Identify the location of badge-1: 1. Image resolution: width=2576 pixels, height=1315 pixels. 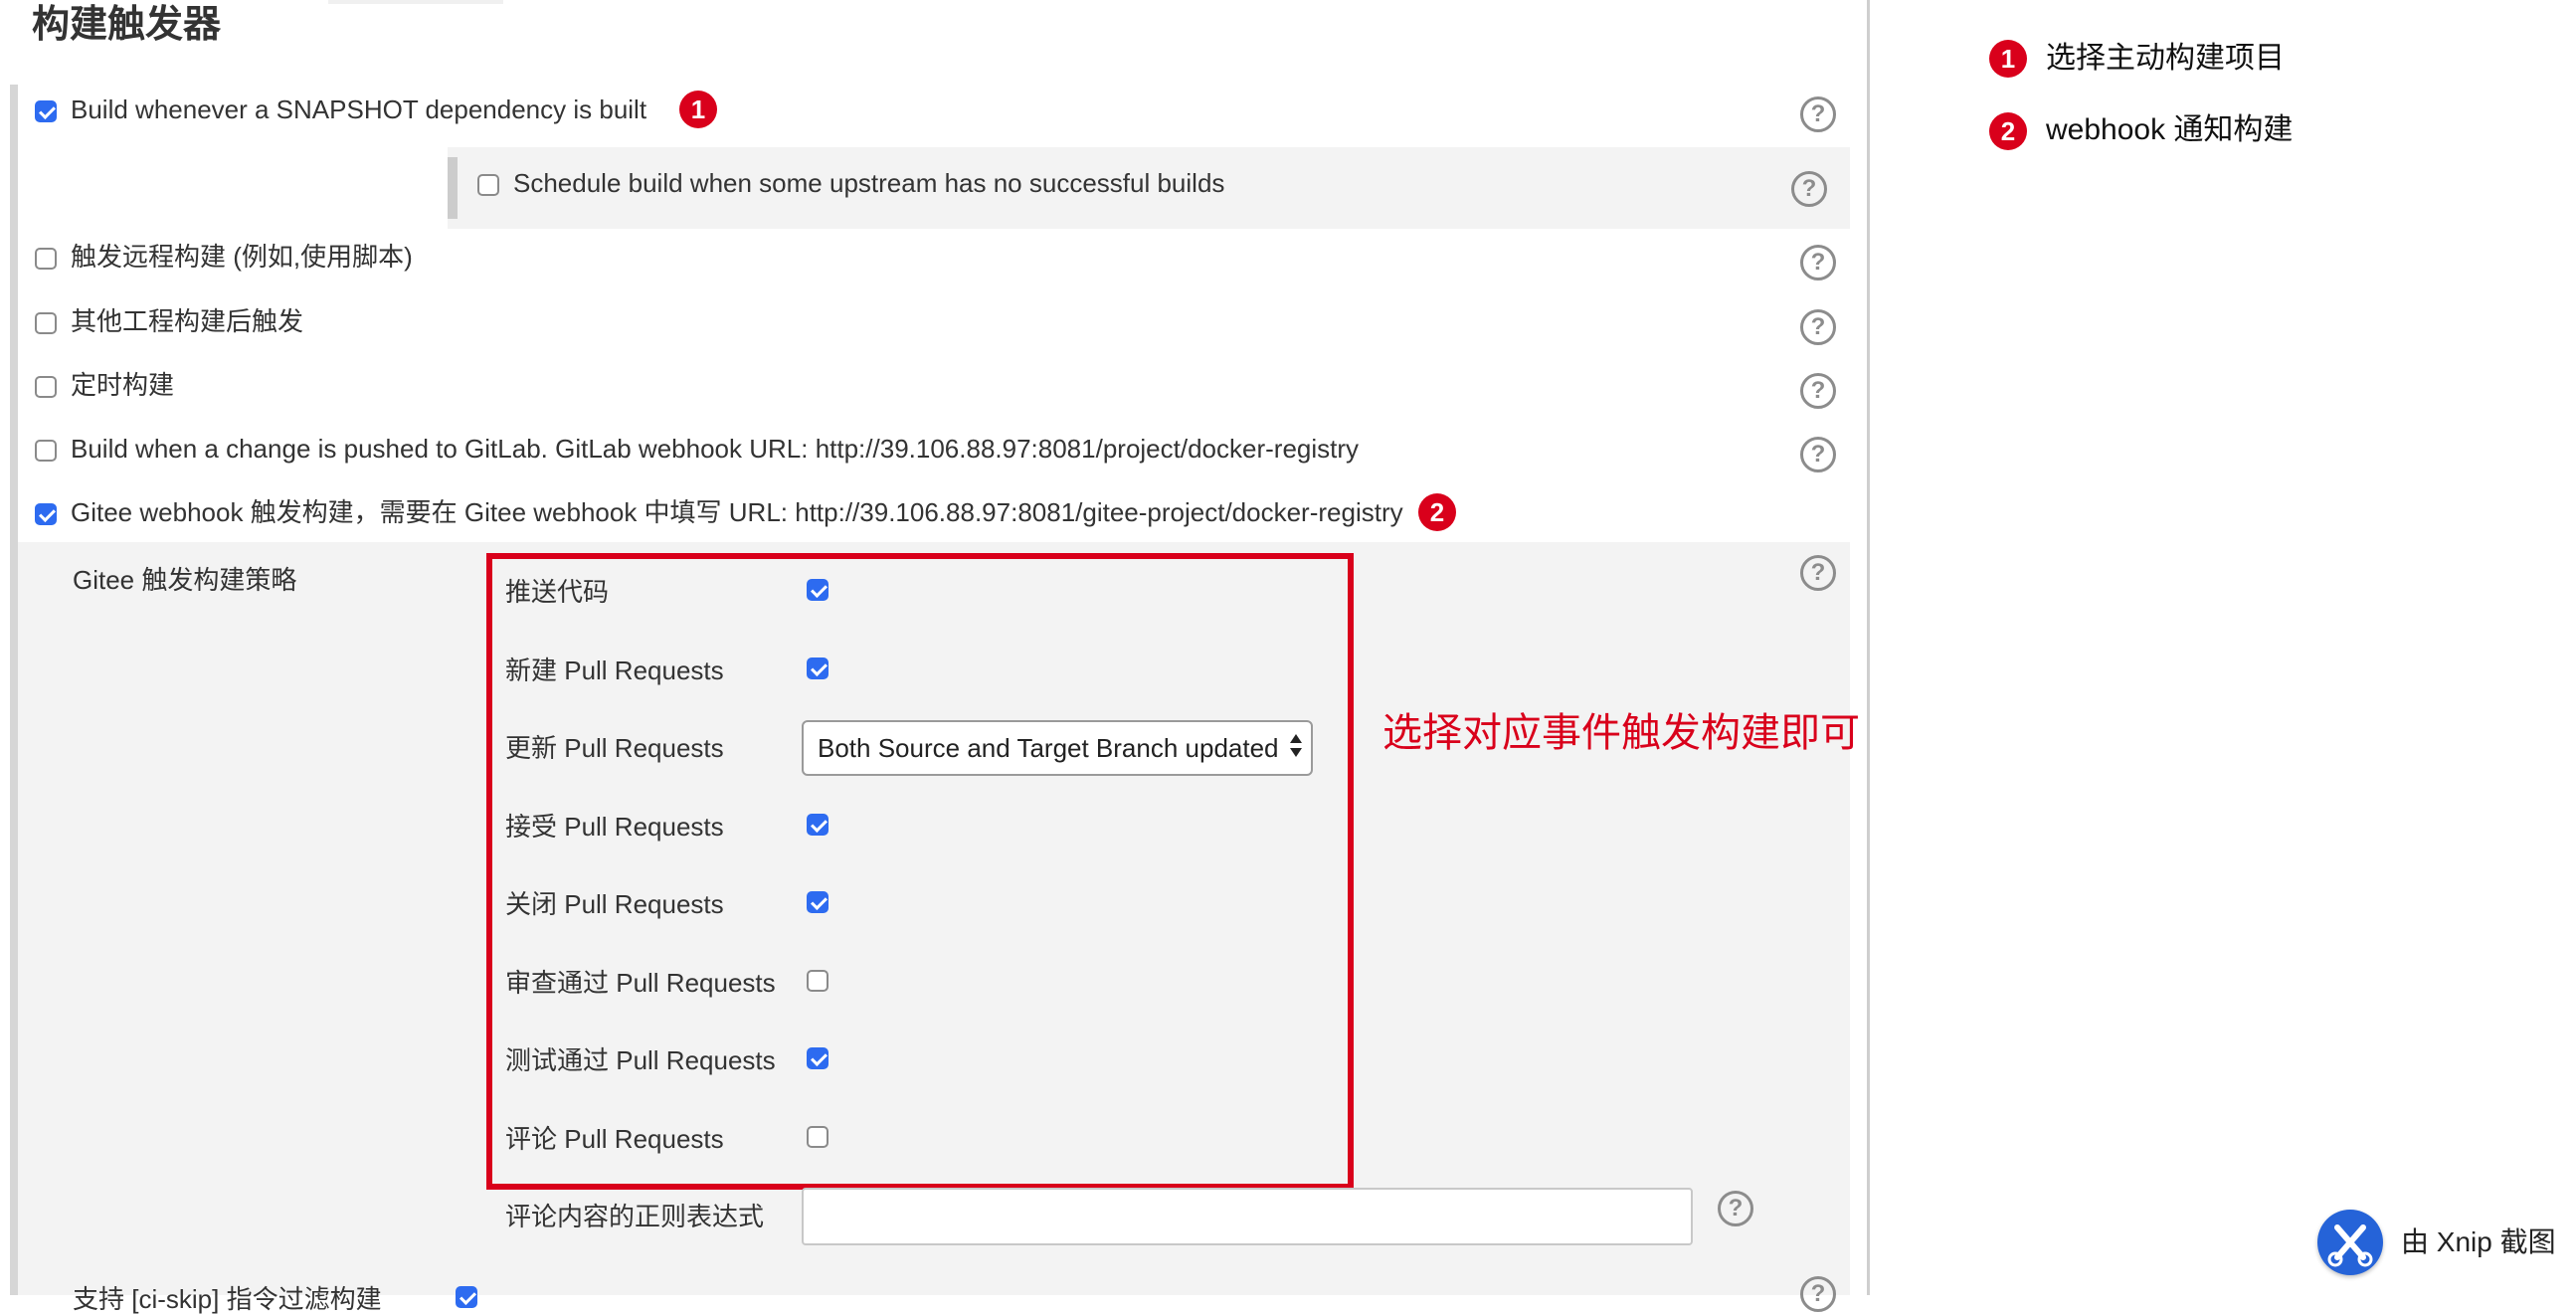
(698, 109).